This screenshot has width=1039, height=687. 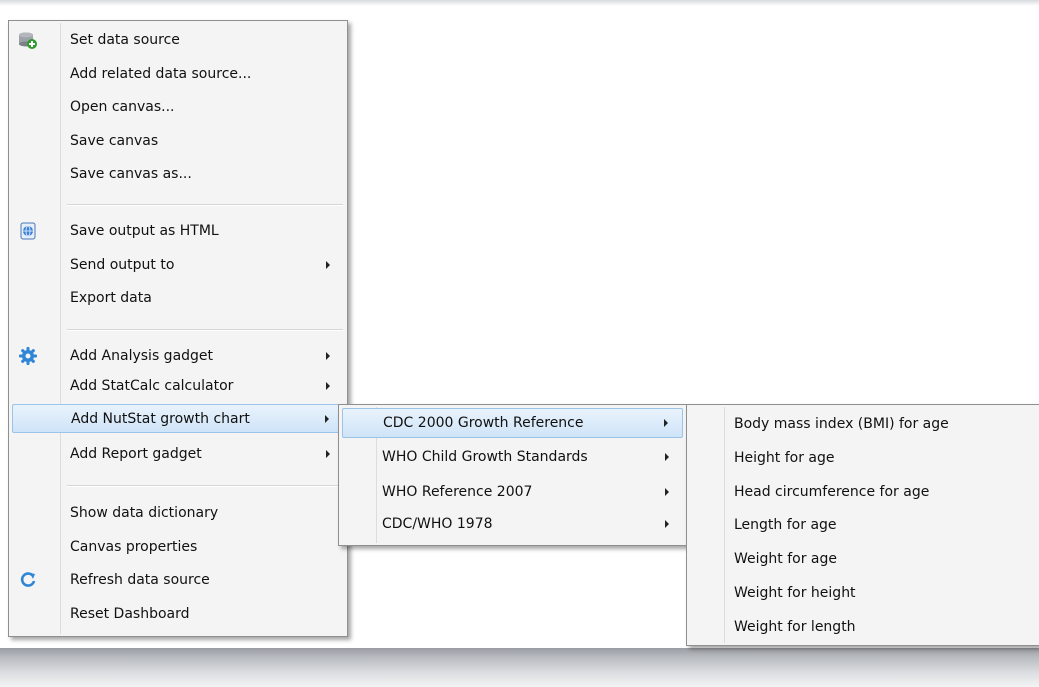 What do you see at coordinates (152, 385) in the screenshot?
I see `menu-item-label: Add StatCalc calculator` at bounding box center [152, 385].